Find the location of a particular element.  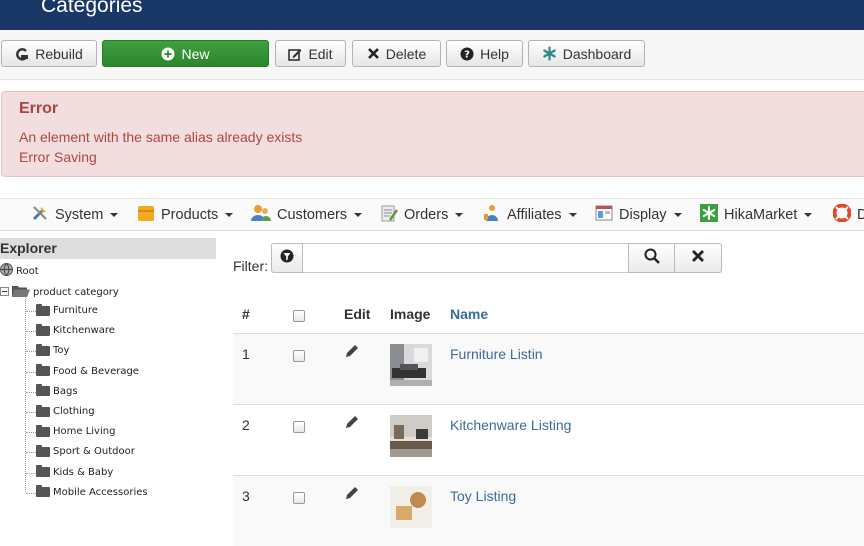

menu-help-label: D is located at coordinates (860, 215).